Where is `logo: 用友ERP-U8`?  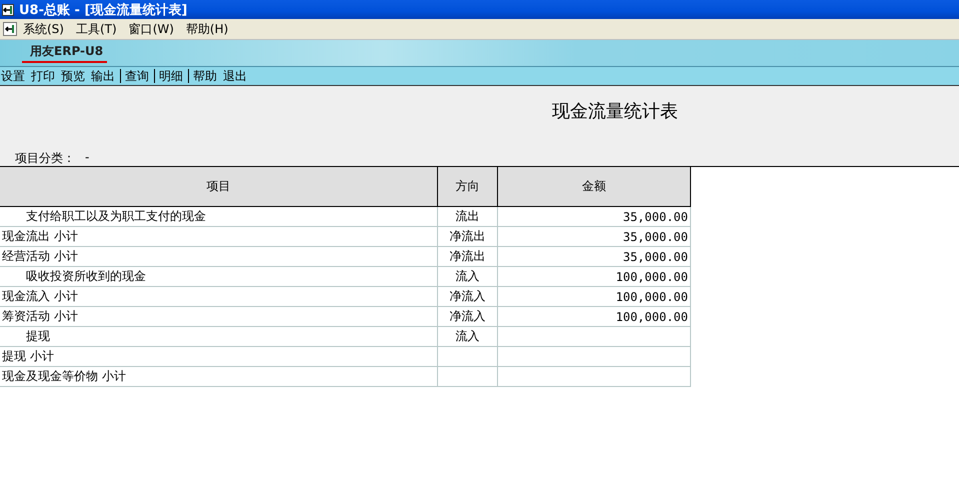
logo: 用友ERP-U8 is located at coordinates (65, 53).